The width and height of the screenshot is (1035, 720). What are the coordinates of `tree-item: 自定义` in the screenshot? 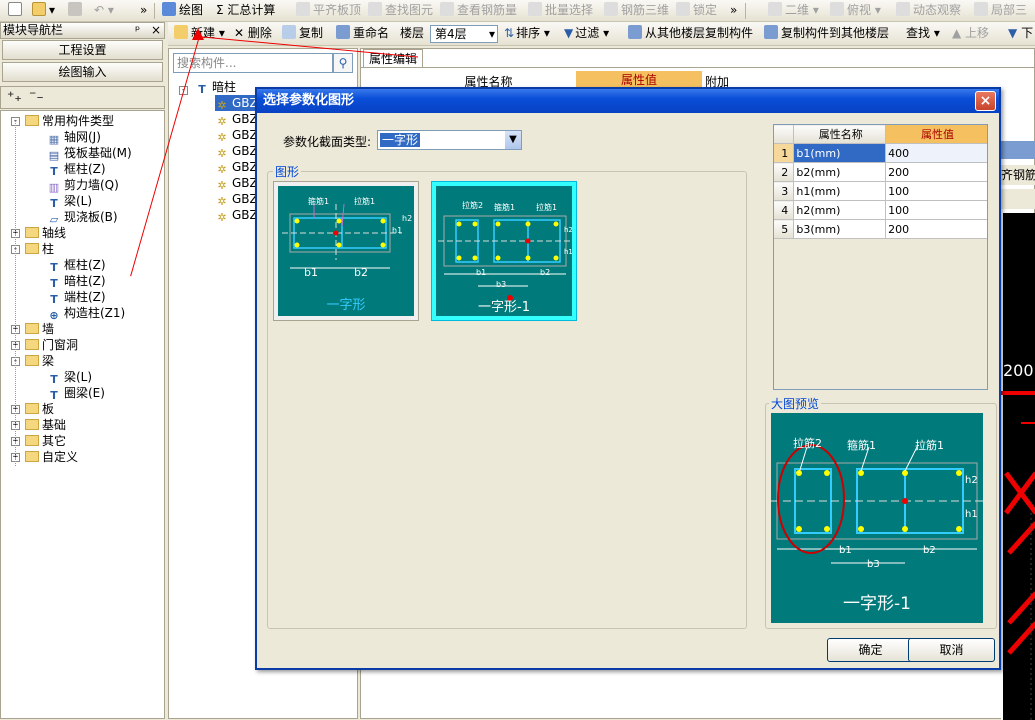 It's located at (51, 457).